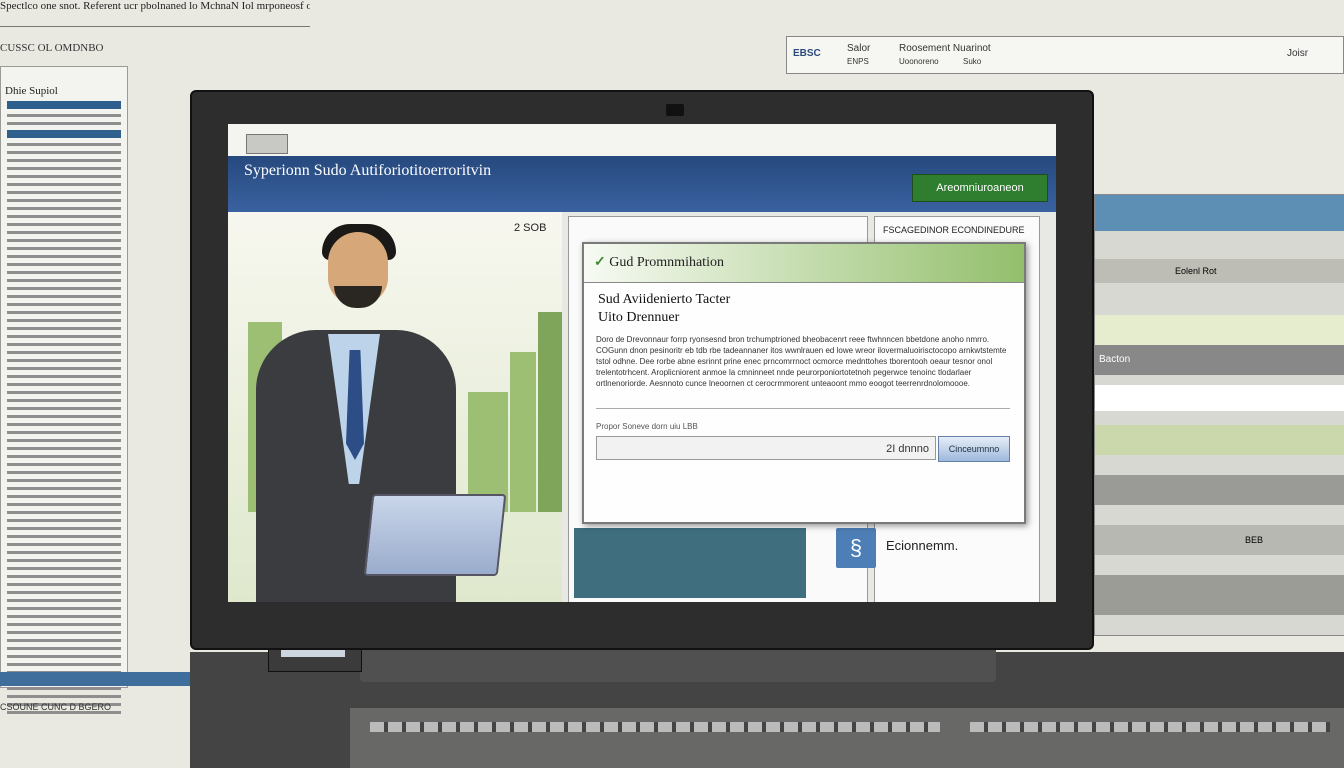 The width and height of the screenshot is (1344, 768). I want to click on left-document: Dhie Supiol, so click(64, 390).